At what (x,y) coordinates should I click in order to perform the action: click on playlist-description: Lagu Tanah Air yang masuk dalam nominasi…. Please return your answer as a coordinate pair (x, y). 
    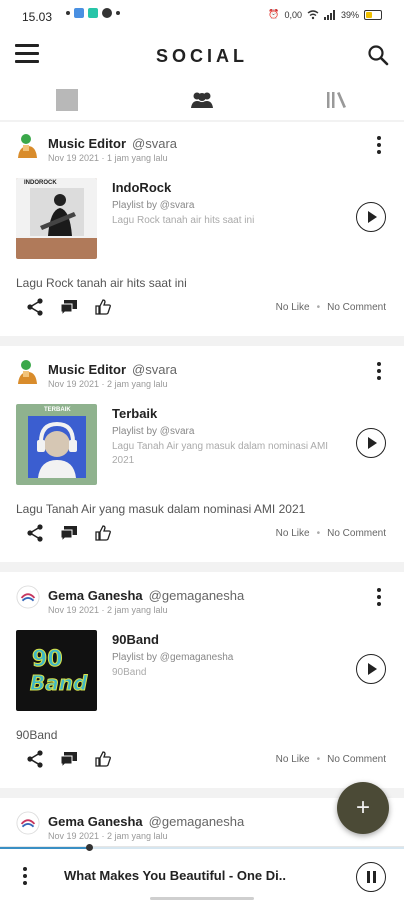
    Looking at the image, I should click on (220, 453).